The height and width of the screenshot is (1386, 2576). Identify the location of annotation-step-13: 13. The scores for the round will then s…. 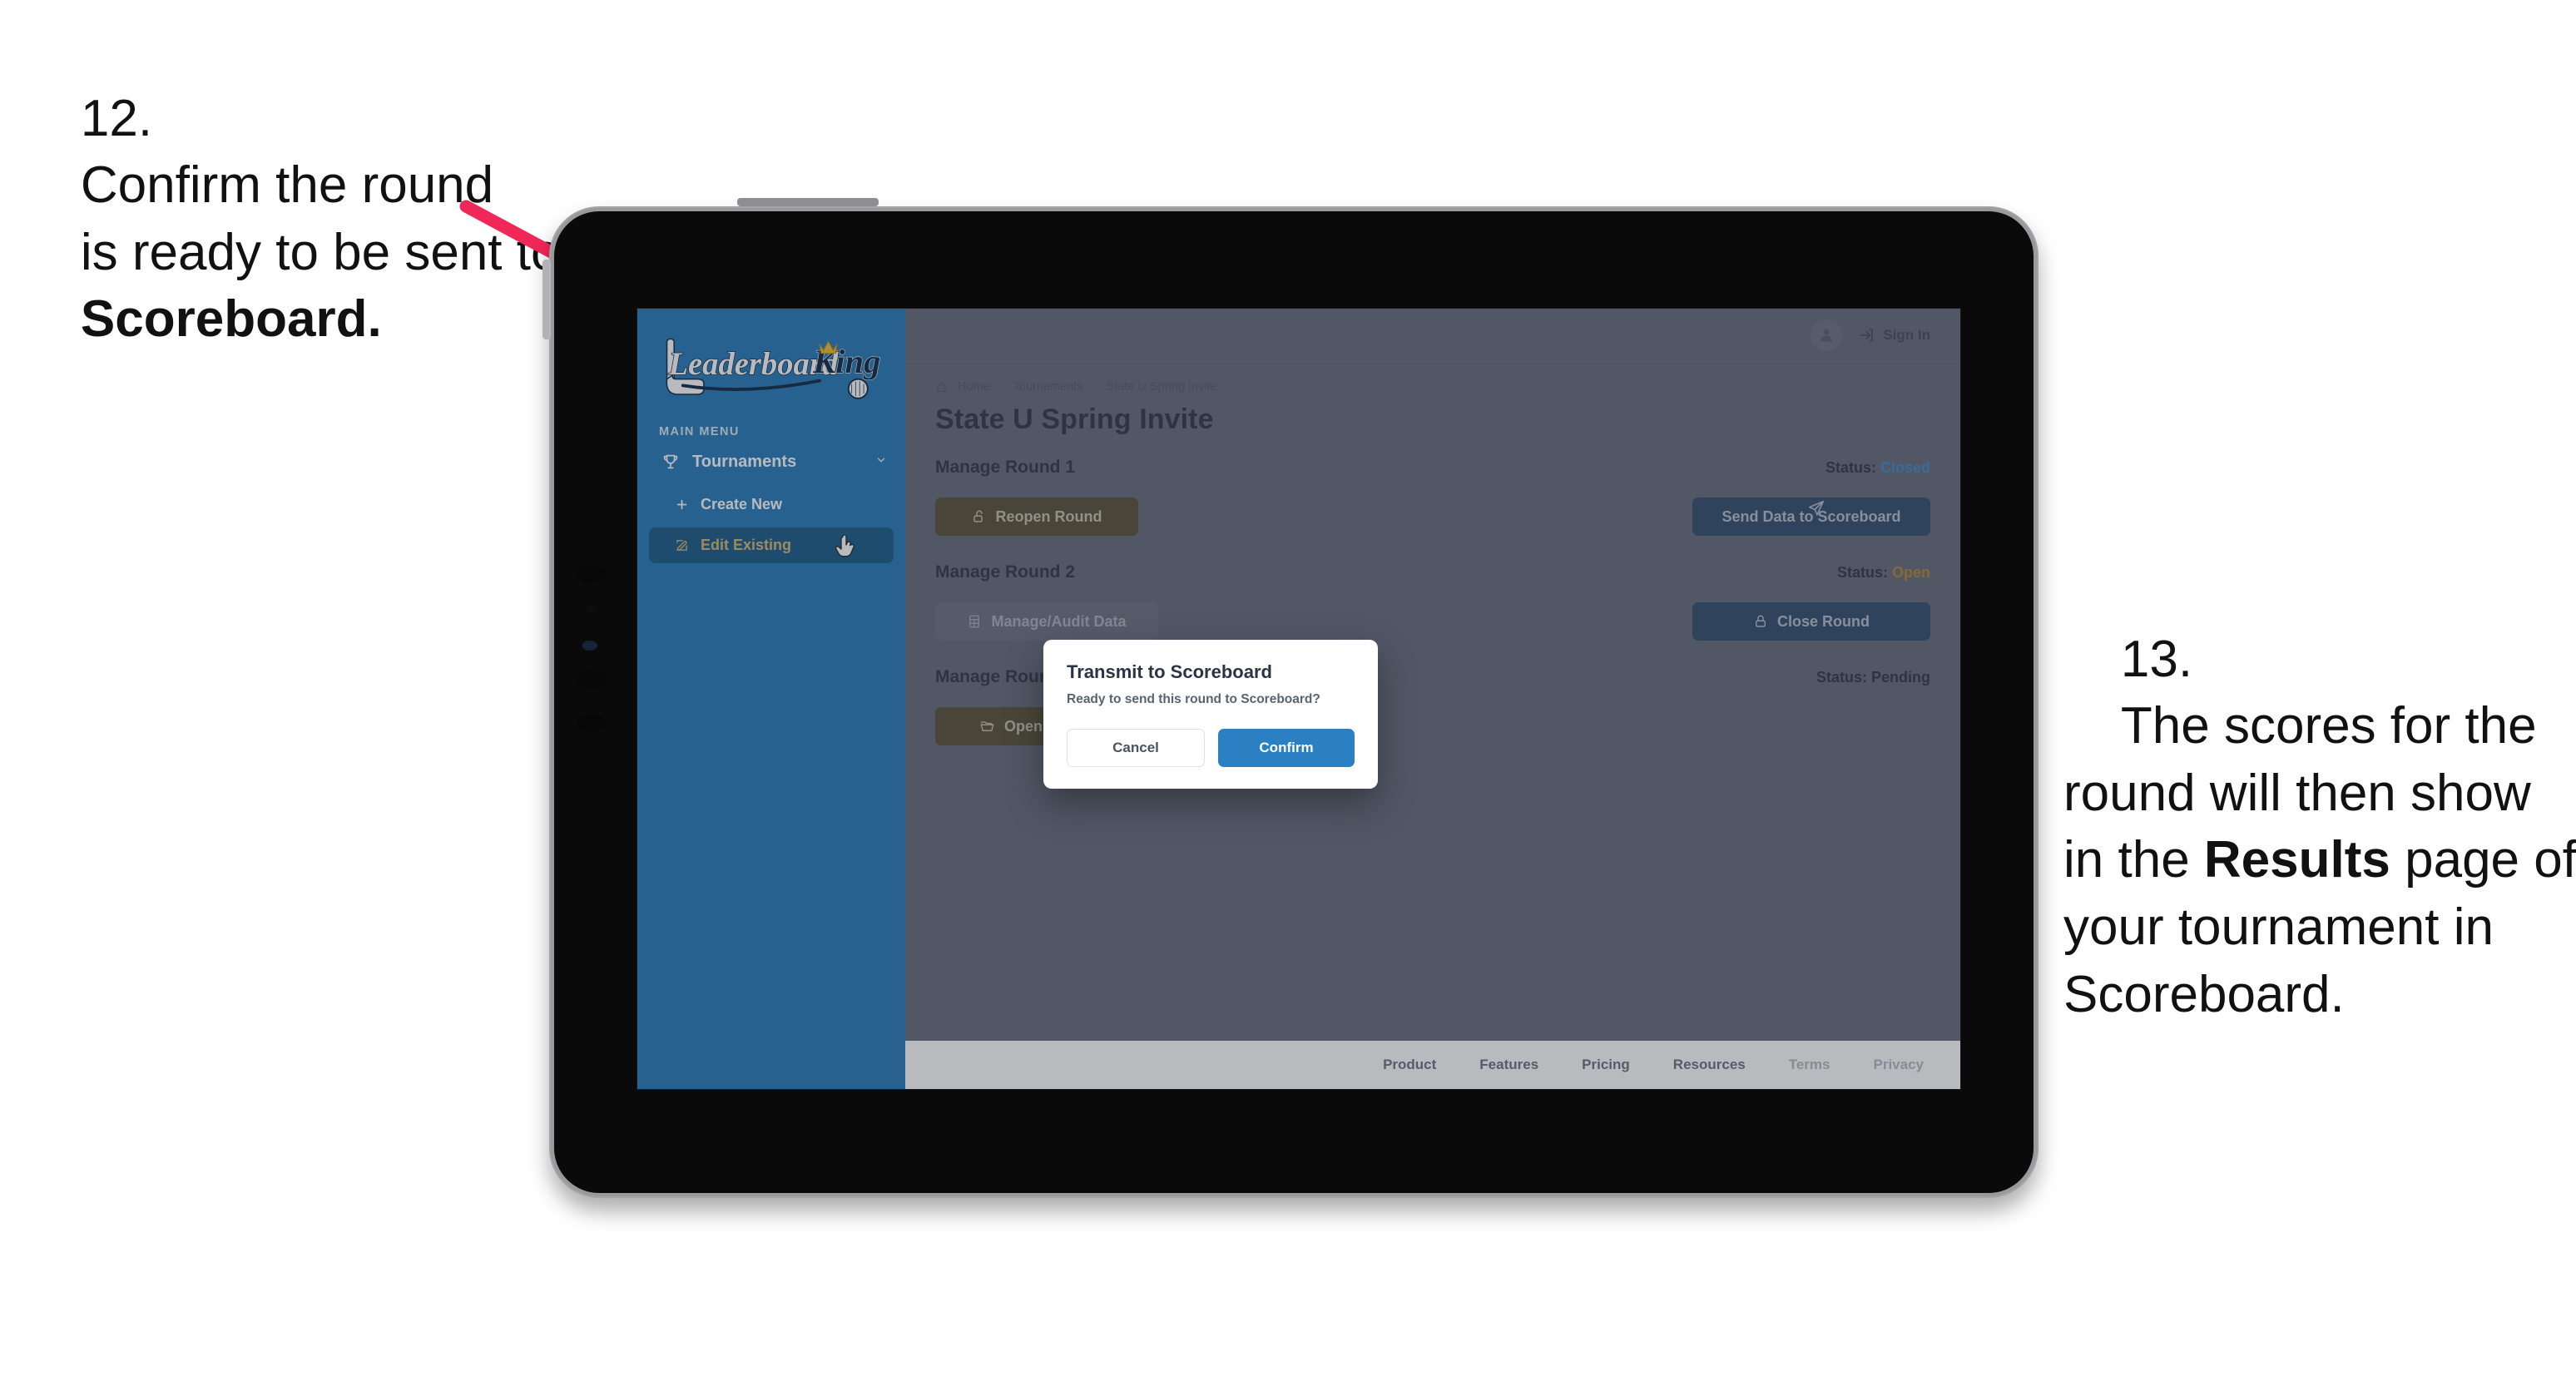
(2319, 827).